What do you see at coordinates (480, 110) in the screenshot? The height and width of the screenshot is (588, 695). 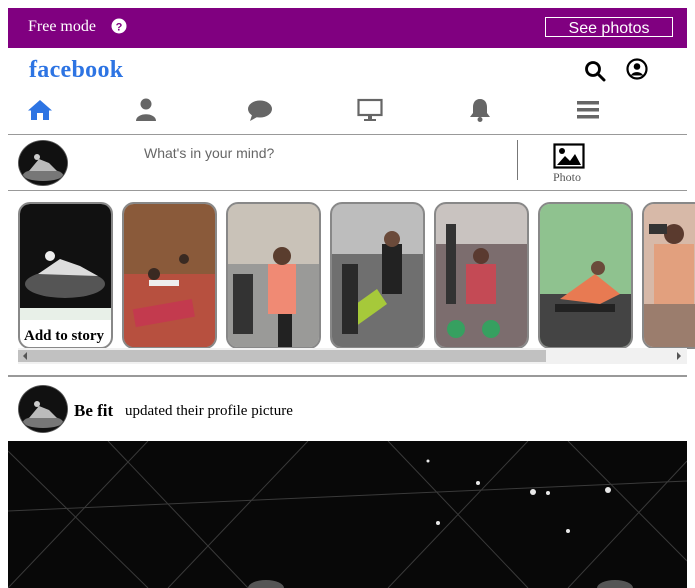 I see `bell-icon` at bounding box center [480, 110].